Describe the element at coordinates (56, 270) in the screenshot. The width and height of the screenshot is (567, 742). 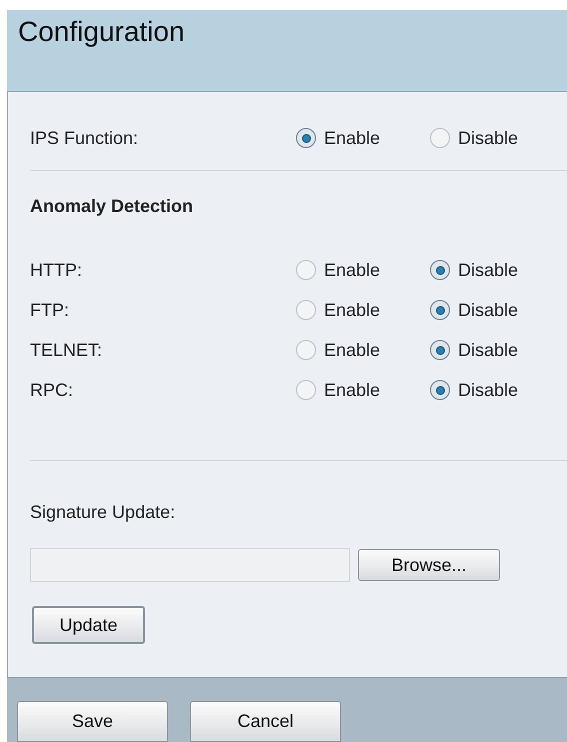
I see `field-label: HTTP:` at that location.